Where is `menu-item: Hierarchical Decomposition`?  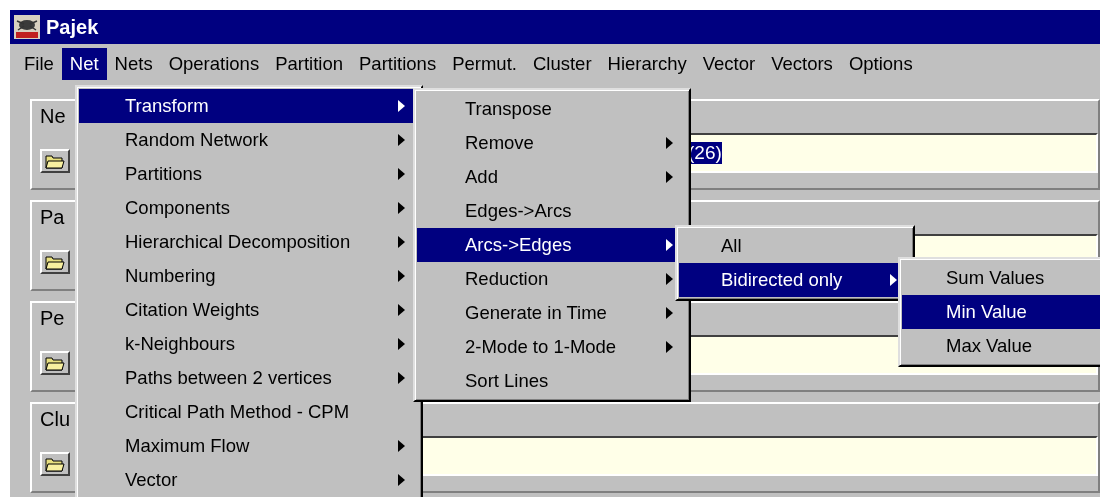
menu-item: Hierarchical Decomposition is located at coordinates (249, 242).